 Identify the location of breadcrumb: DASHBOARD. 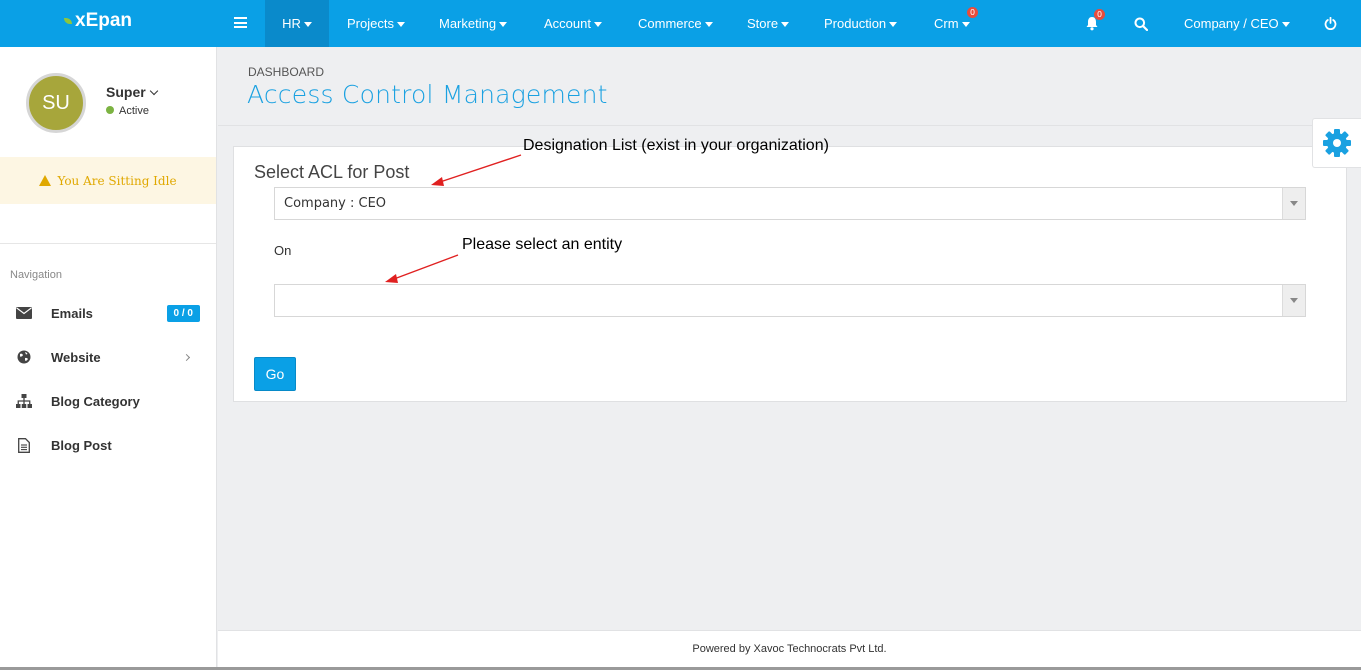
(286, 72).